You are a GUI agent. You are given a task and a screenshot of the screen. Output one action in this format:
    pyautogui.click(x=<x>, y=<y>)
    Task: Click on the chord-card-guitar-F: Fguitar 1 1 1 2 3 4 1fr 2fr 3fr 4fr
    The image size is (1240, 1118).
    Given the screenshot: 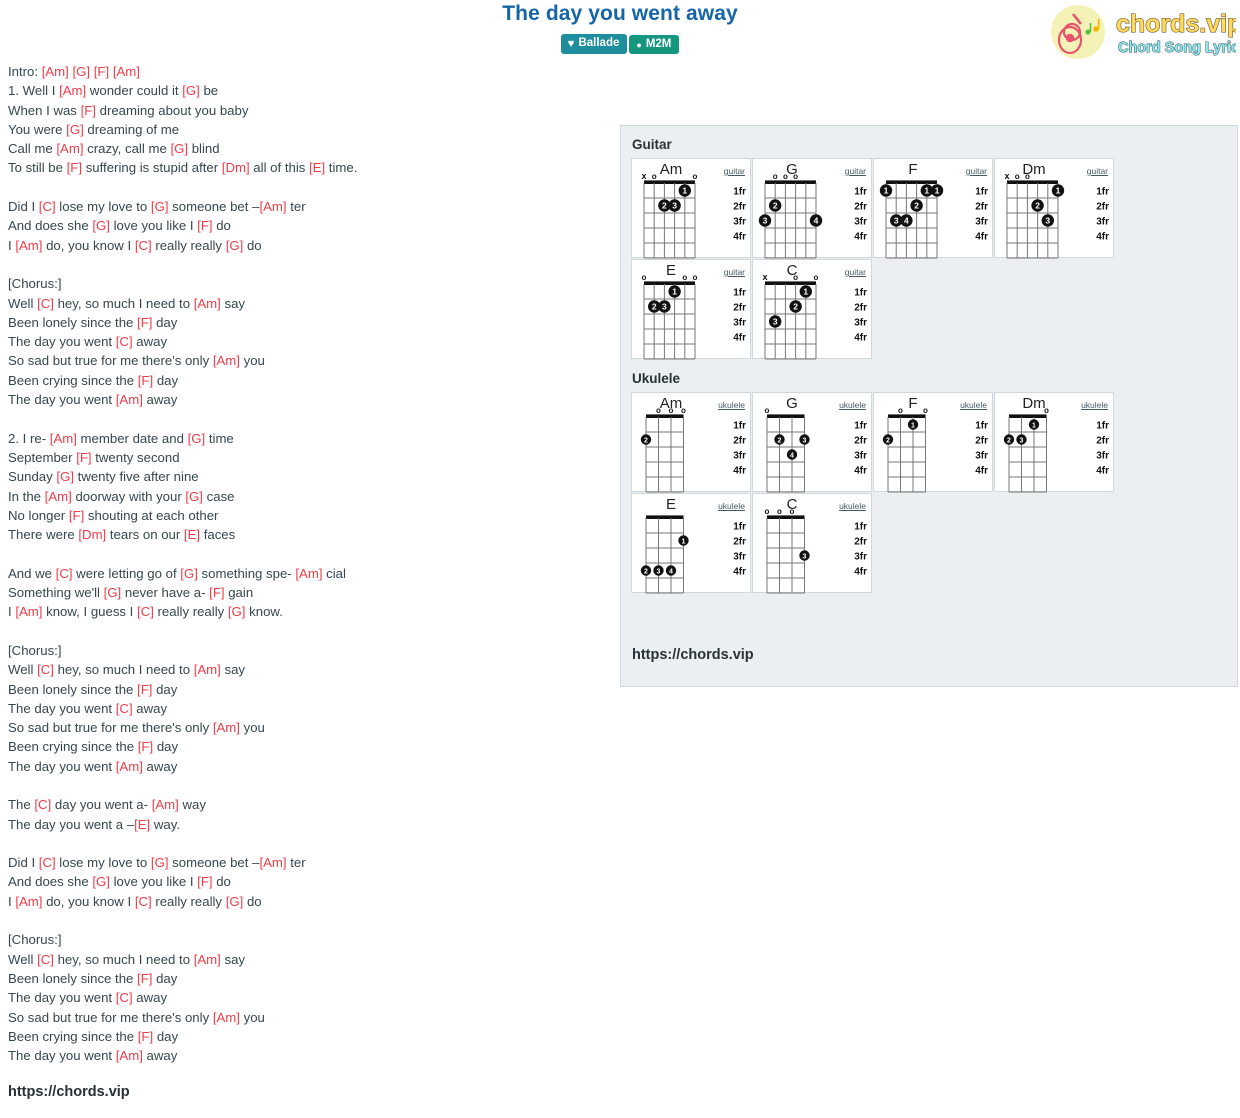 What is the action you would take?
    pyautogui.click(x=933, y=208)
    